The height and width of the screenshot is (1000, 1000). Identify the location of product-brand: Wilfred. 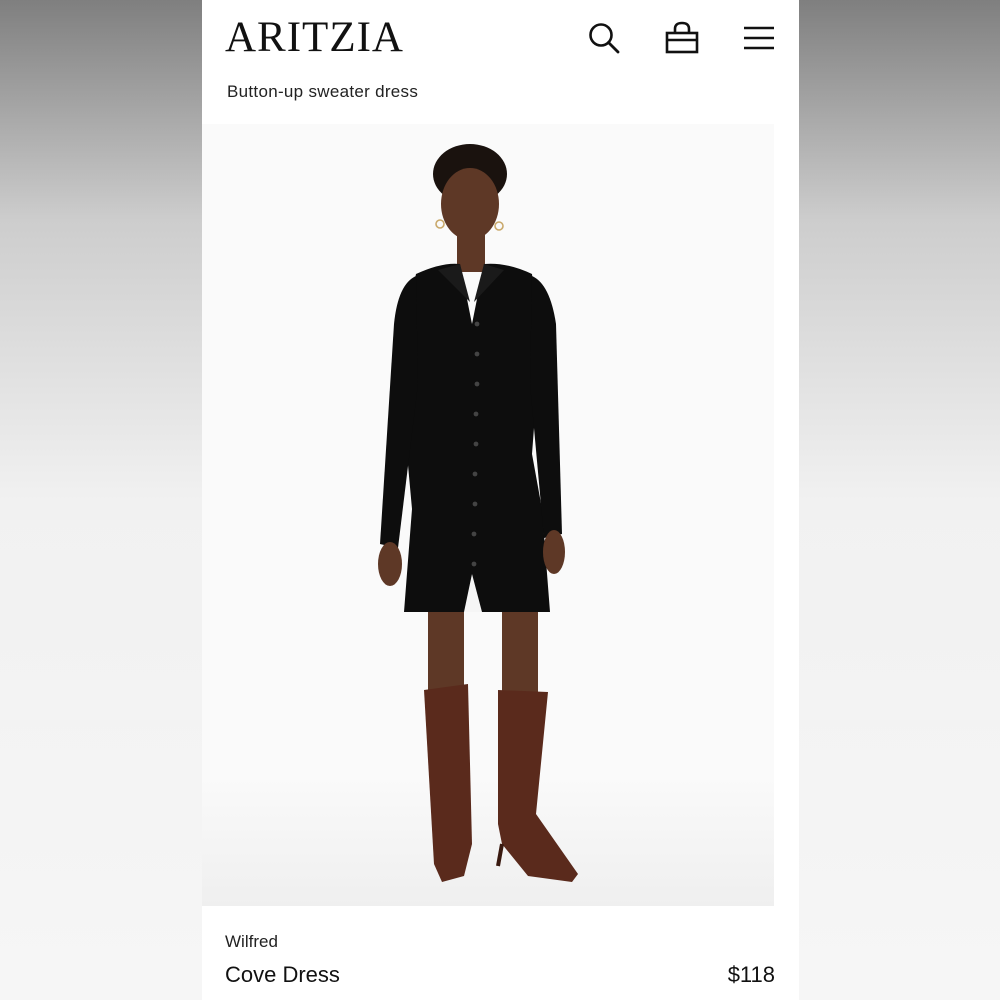
(251, 942).